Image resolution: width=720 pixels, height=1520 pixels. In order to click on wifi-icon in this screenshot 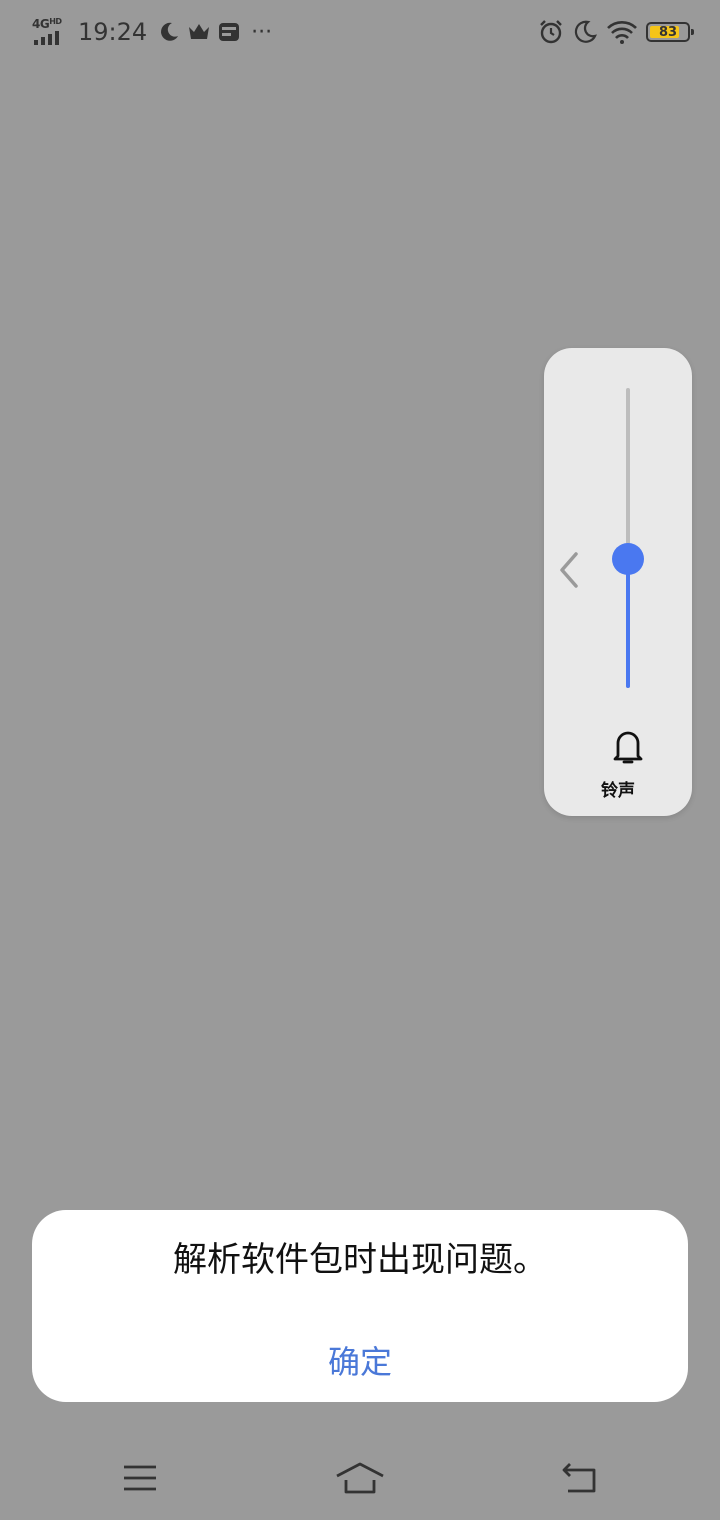, I will do `click(622, 32)`.